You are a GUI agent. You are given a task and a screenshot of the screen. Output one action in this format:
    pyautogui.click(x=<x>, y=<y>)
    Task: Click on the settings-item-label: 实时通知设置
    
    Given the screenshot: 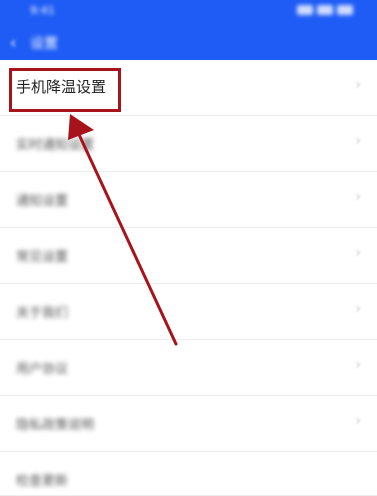 What is the action you would take?
    pyautogui.click(x=55, y=145)
    